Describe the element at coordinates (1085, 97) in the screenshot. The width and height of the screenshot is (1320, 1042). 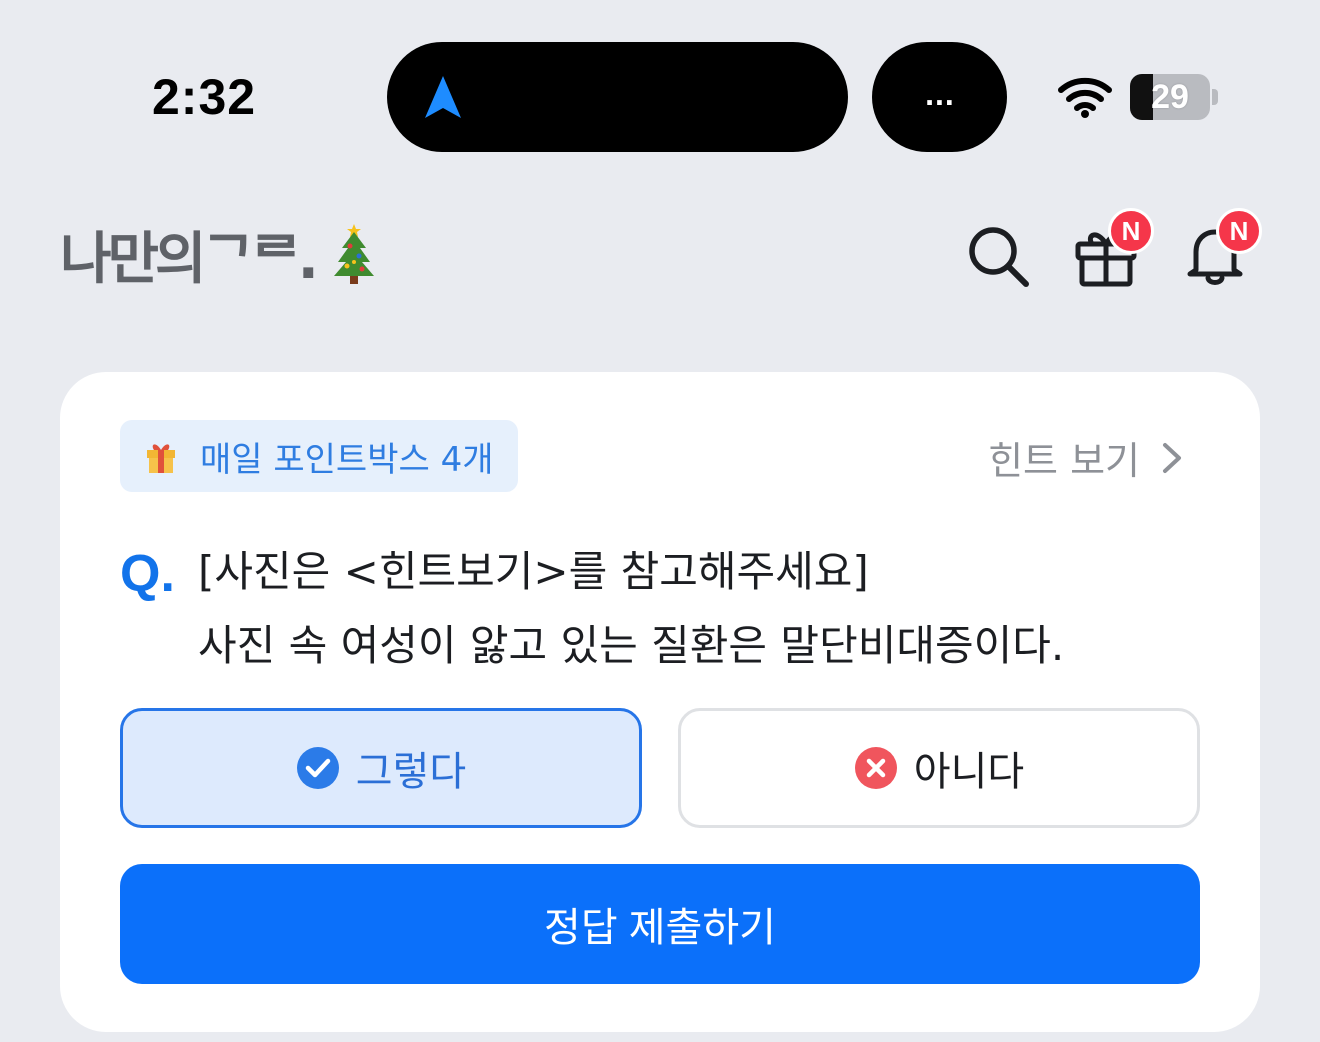
I see `wifi-icon` at that location.